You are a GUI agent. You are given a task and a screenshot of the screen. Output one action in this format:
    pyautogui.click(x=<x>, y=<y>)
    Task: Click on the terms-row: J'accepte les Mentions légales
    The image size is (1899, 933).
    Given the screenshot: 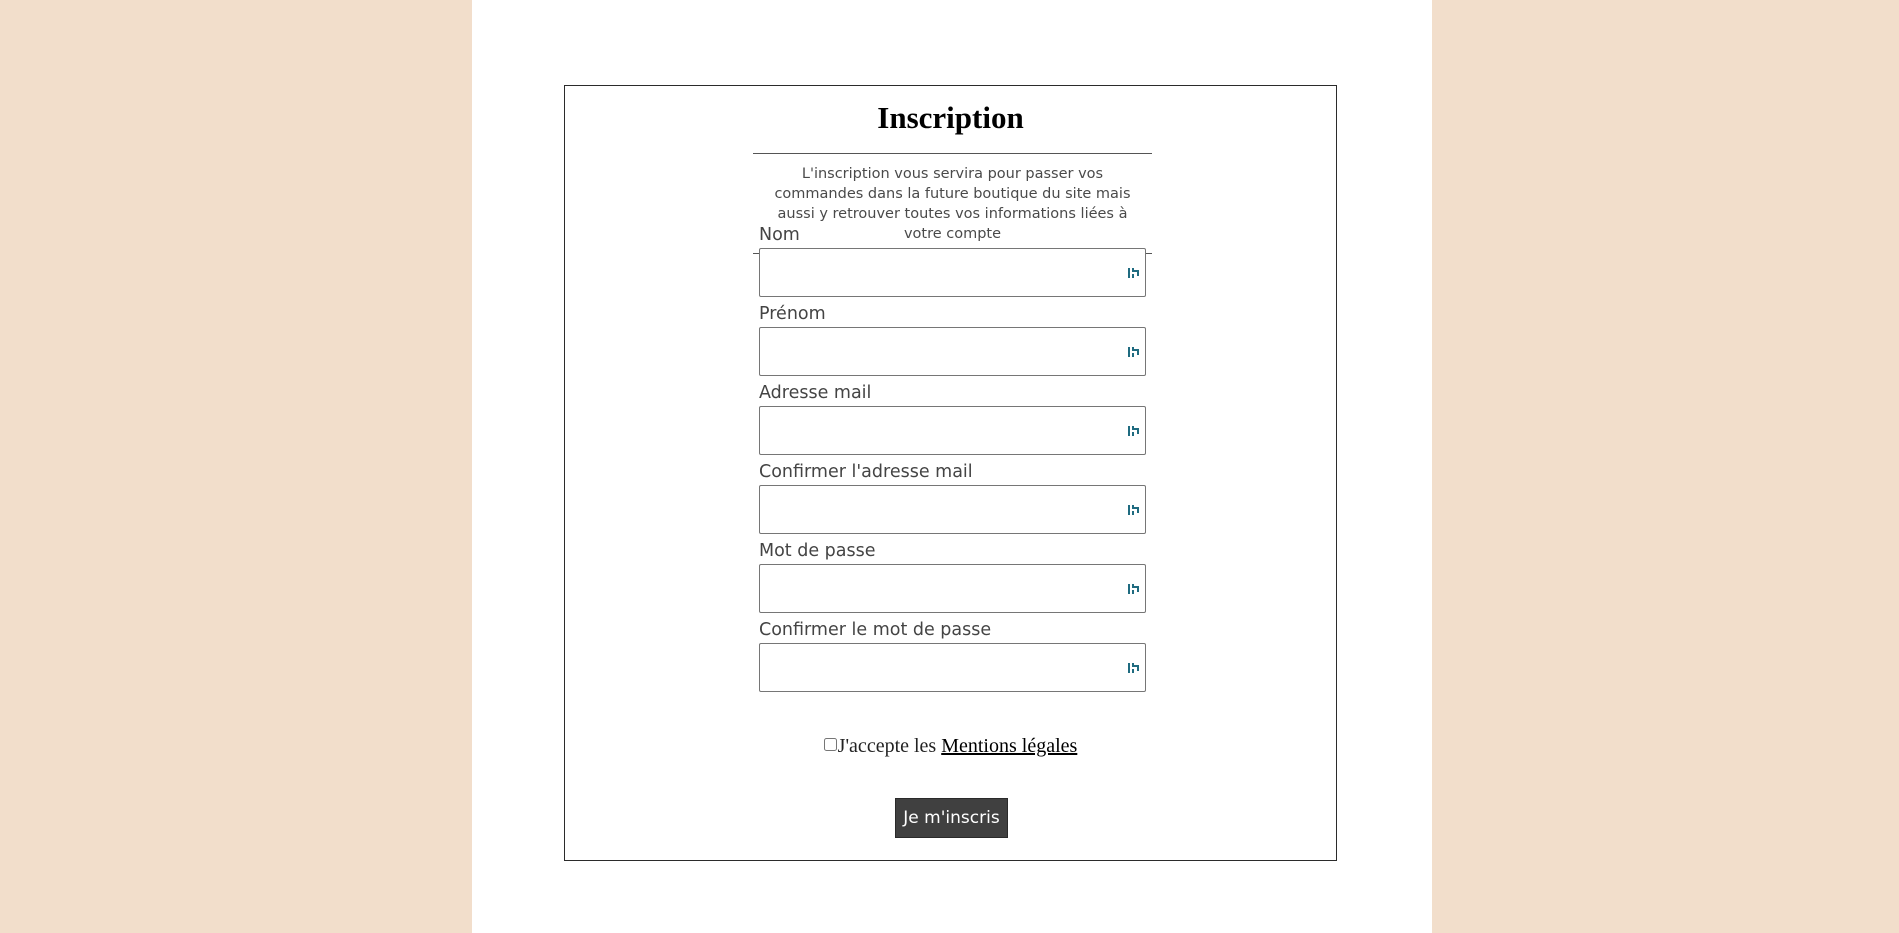 What is the action you would take?
    pyautogui.click(x=950, y=746)
    